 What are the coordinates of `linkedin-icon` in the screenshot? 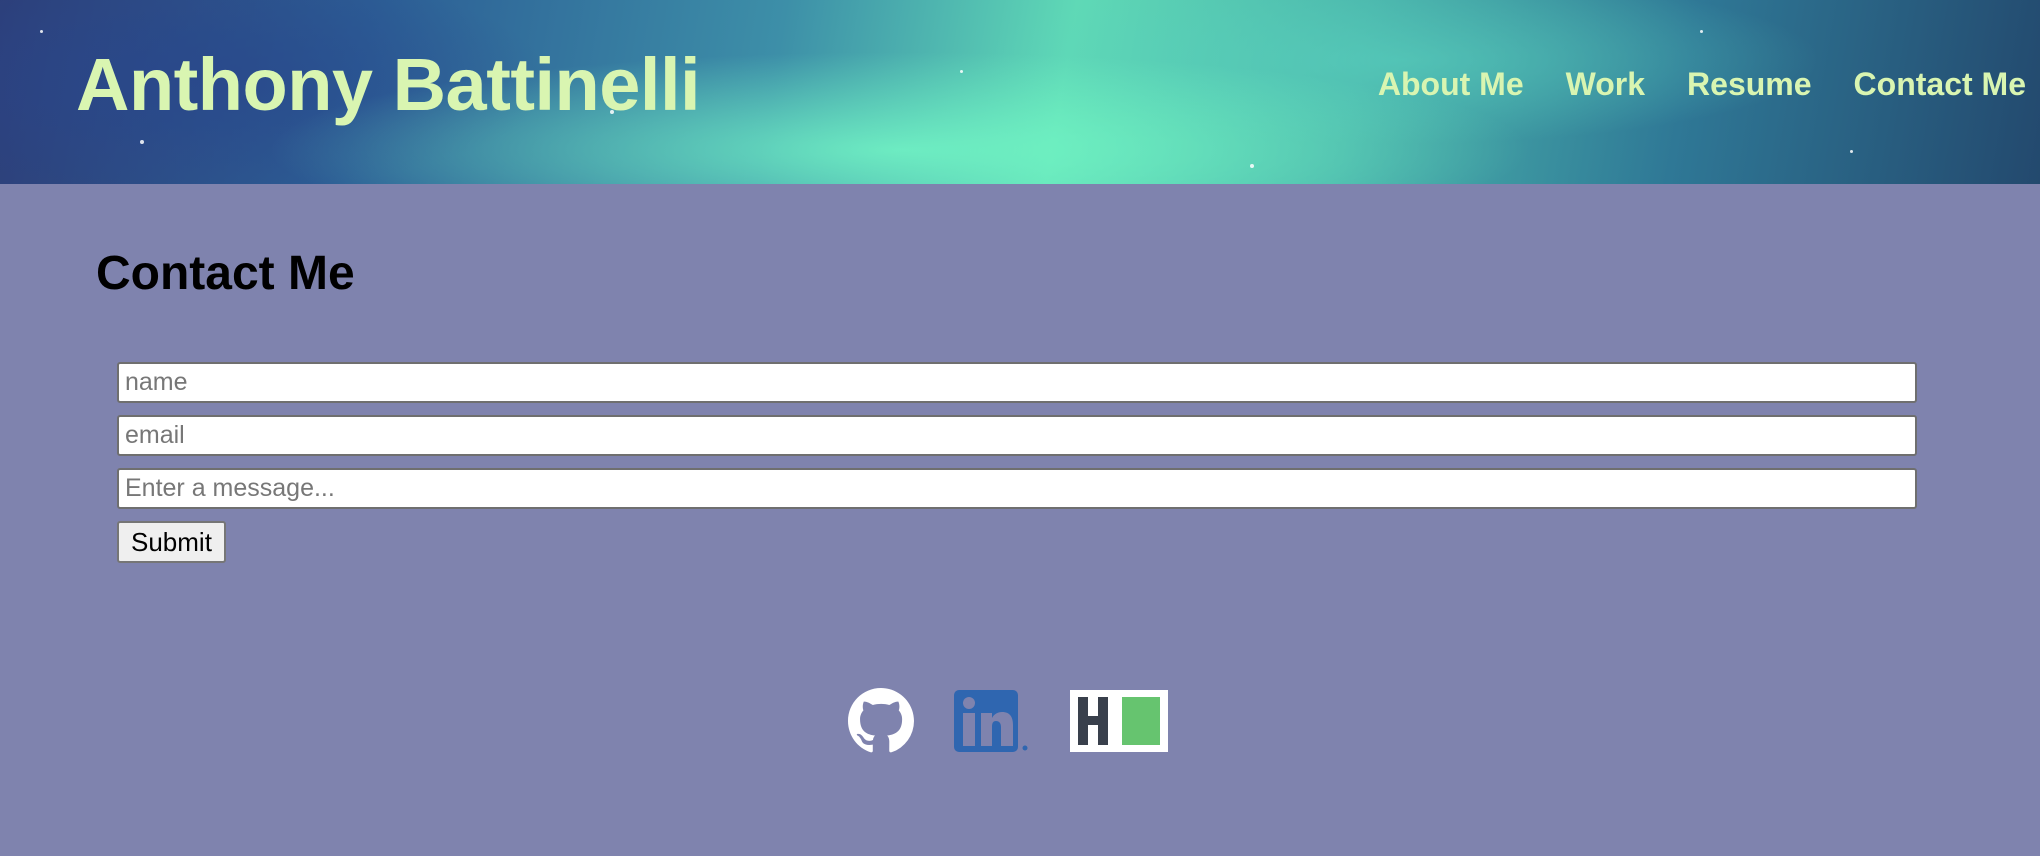 It's located at (991, 721).